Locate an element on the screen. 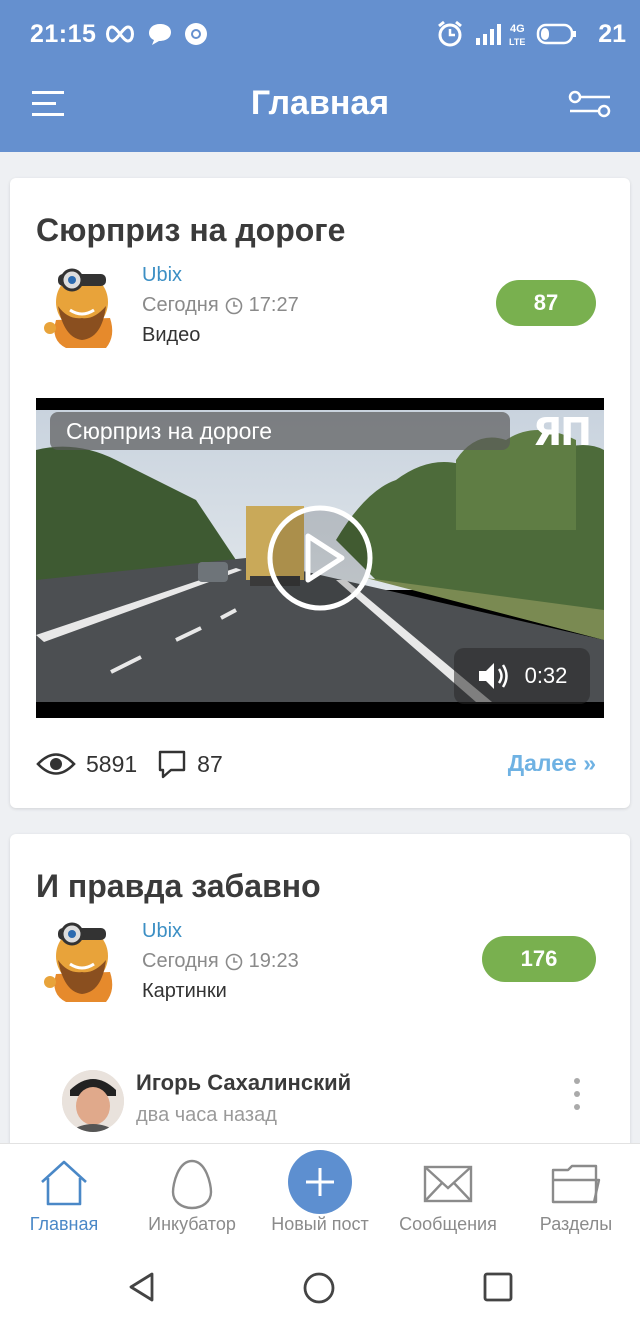 The image size is (640, 1330). volume-icon is located at coordinates (494, 676).